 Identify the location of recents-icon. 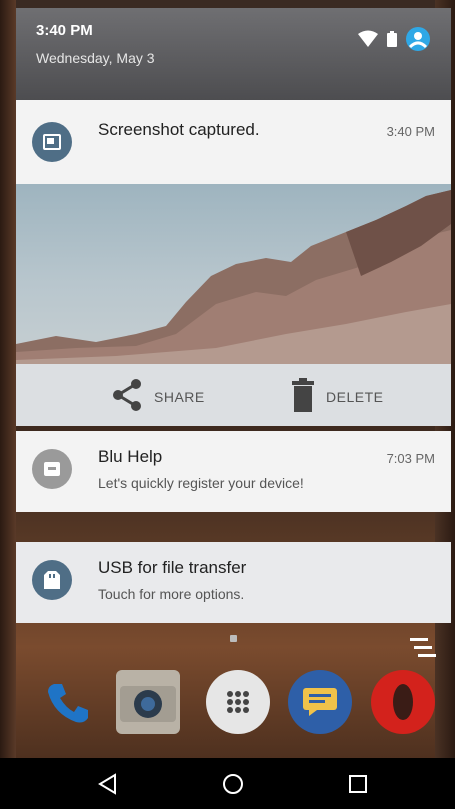
(358, 784).